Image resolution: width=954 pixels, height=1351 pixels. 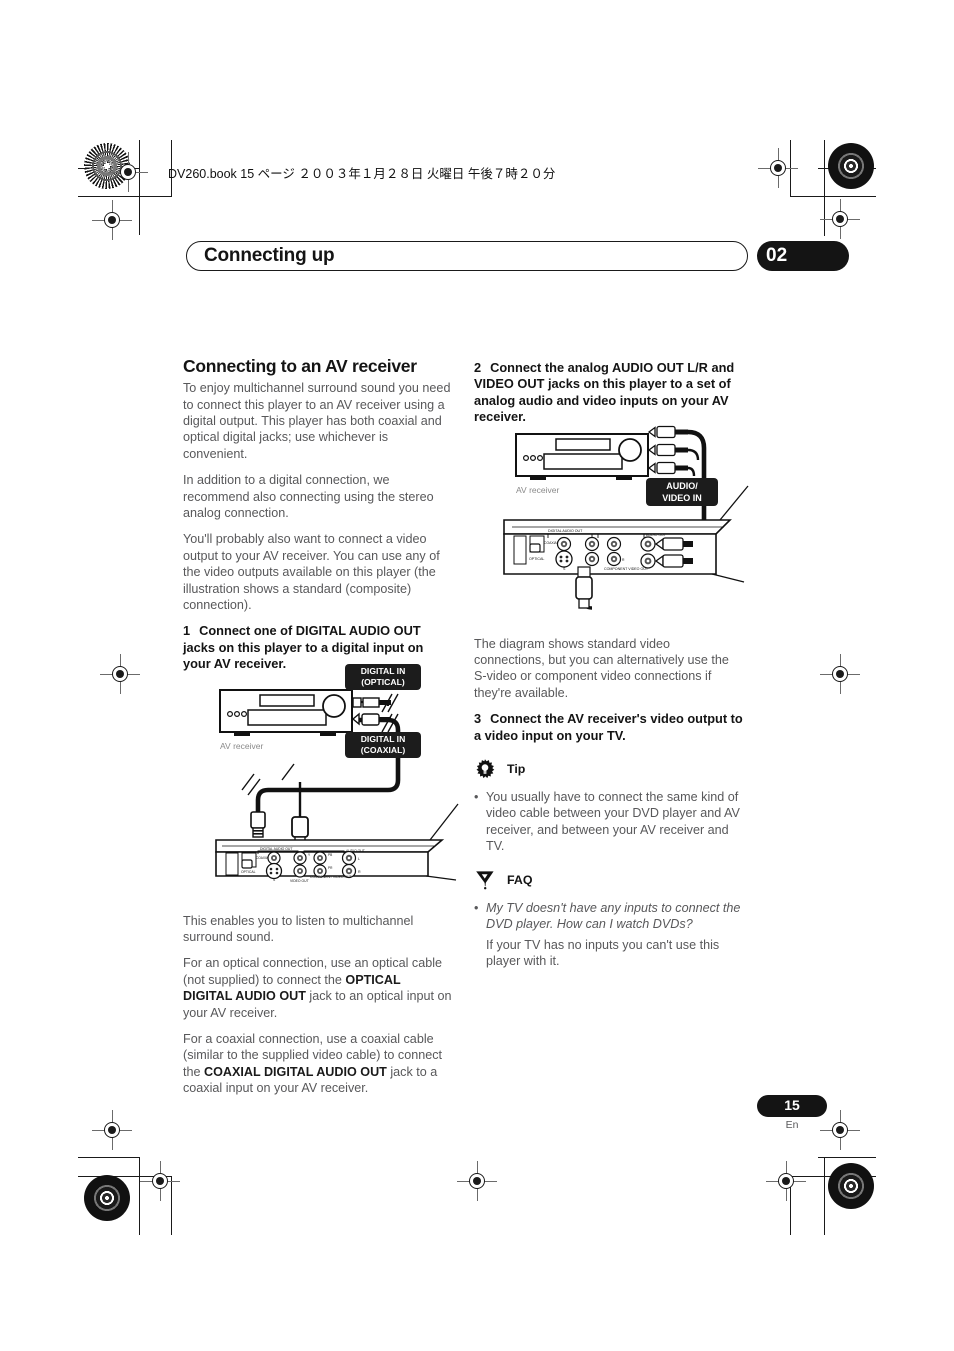 What do you see at coordinates (120, 674) in the screenshot?
I see `registration-crosshair-left-mid` at bounding box center [120, 674].